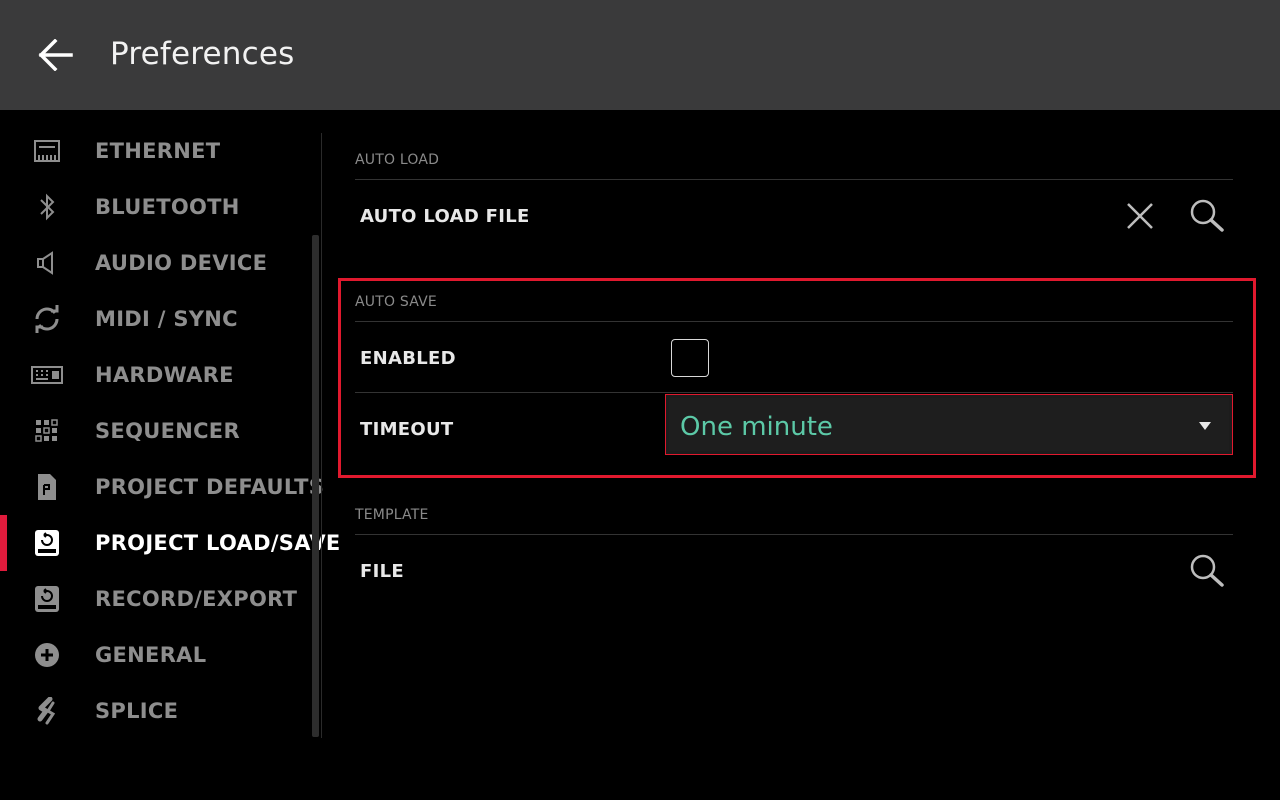  What do you see at coordinates (137, 711) in the screenshot?
I see `sidebar-item-label: SPLICE` at bounding box center [137, 711].